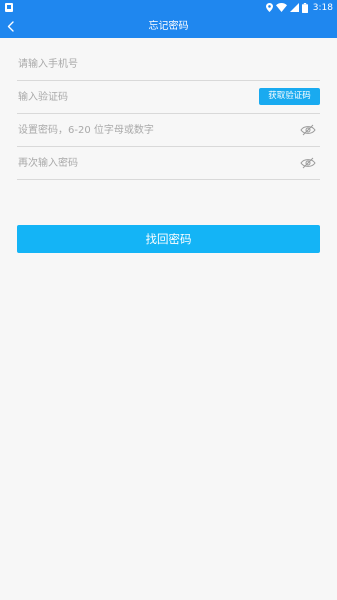  Describe the element at coordinates (281, 7) in the screenshot. I see `wifi-icon` at that location.